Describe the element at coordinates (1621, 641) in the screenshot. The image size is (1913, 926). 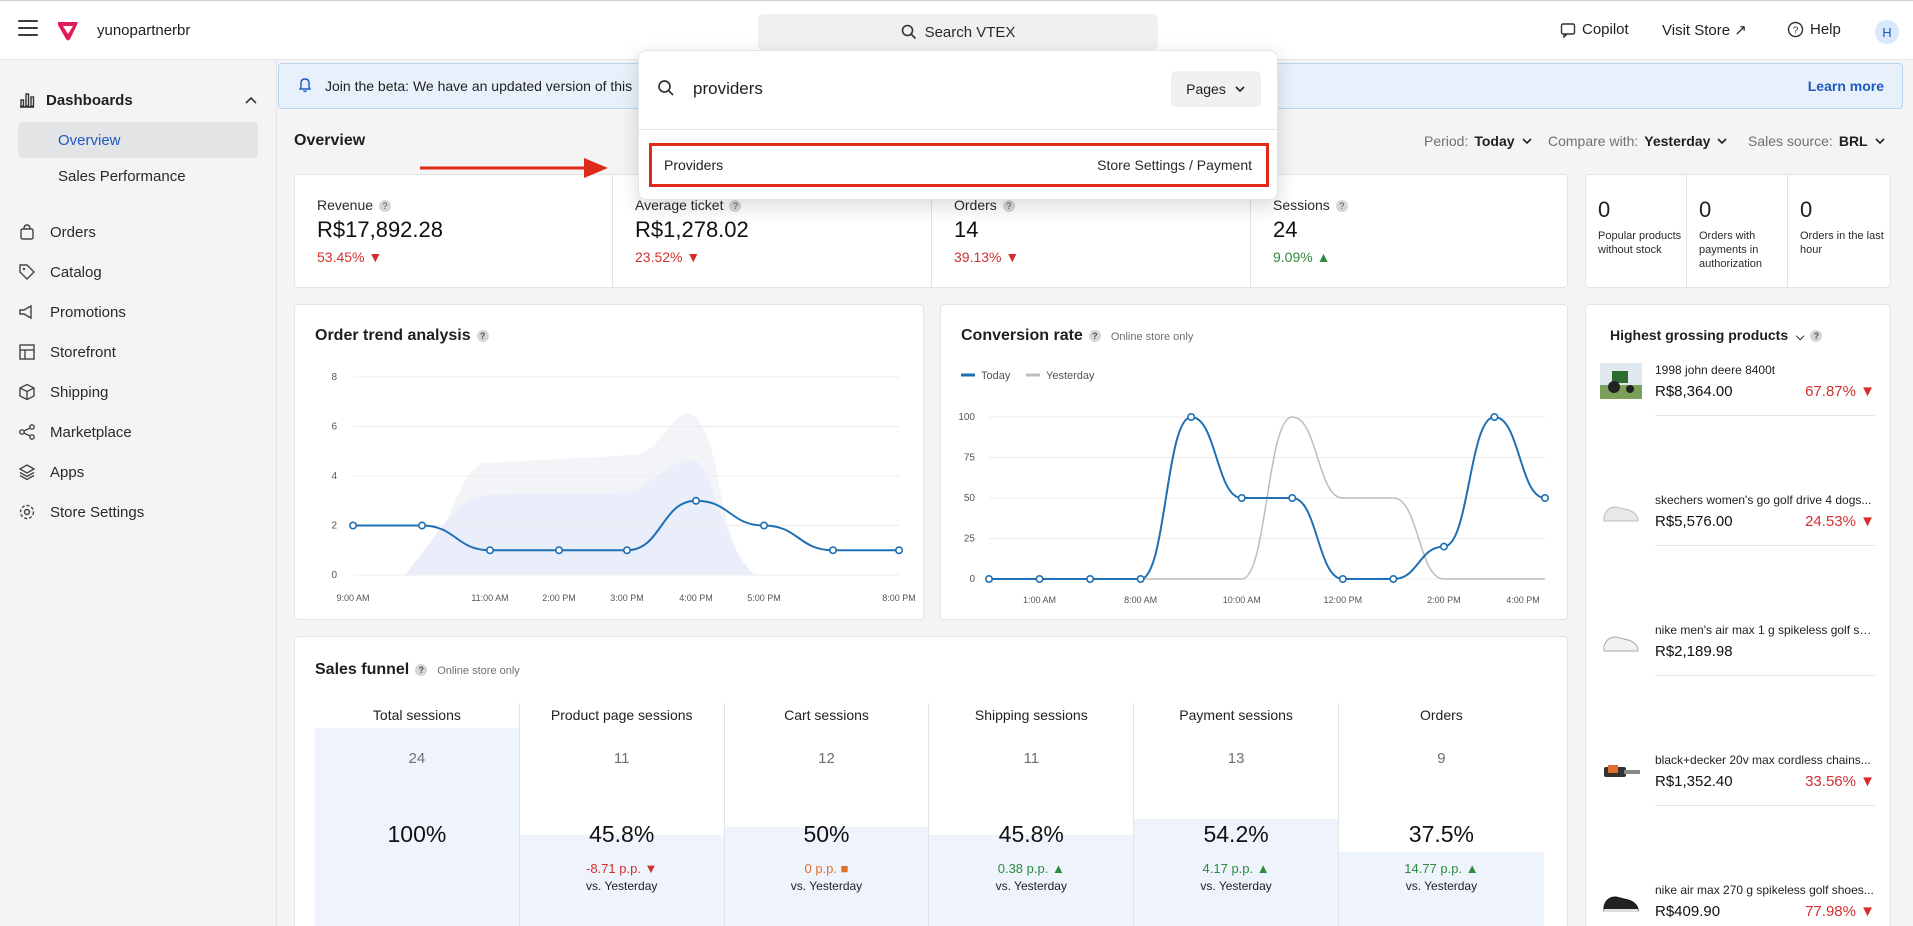
I see `product-image-shoe` at that location.